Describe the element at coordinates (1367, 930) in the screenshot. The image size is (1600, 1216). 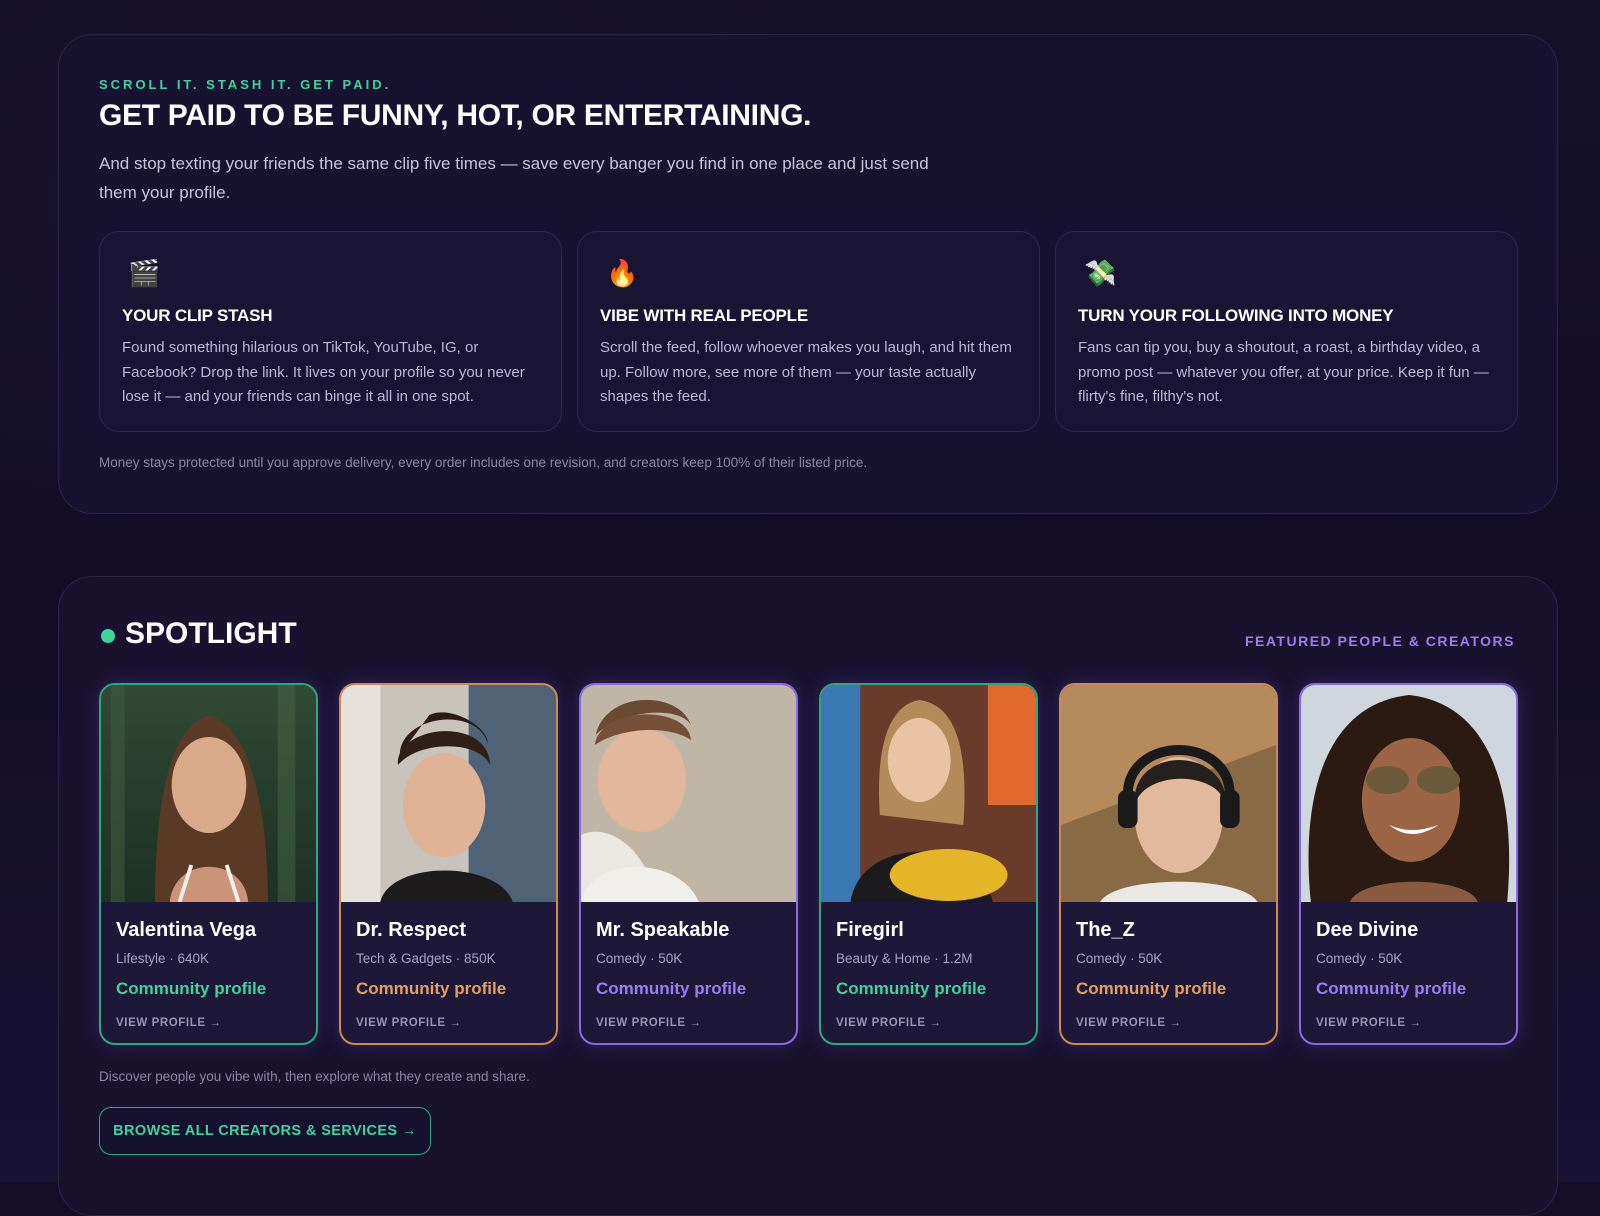
I see `creator-name: Dee Divine` at that location.